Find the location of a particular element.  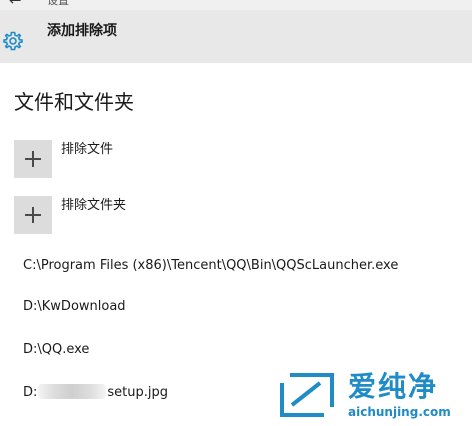

add-exclude-file-label: 排除文件 is located at coordinates (87, 149).